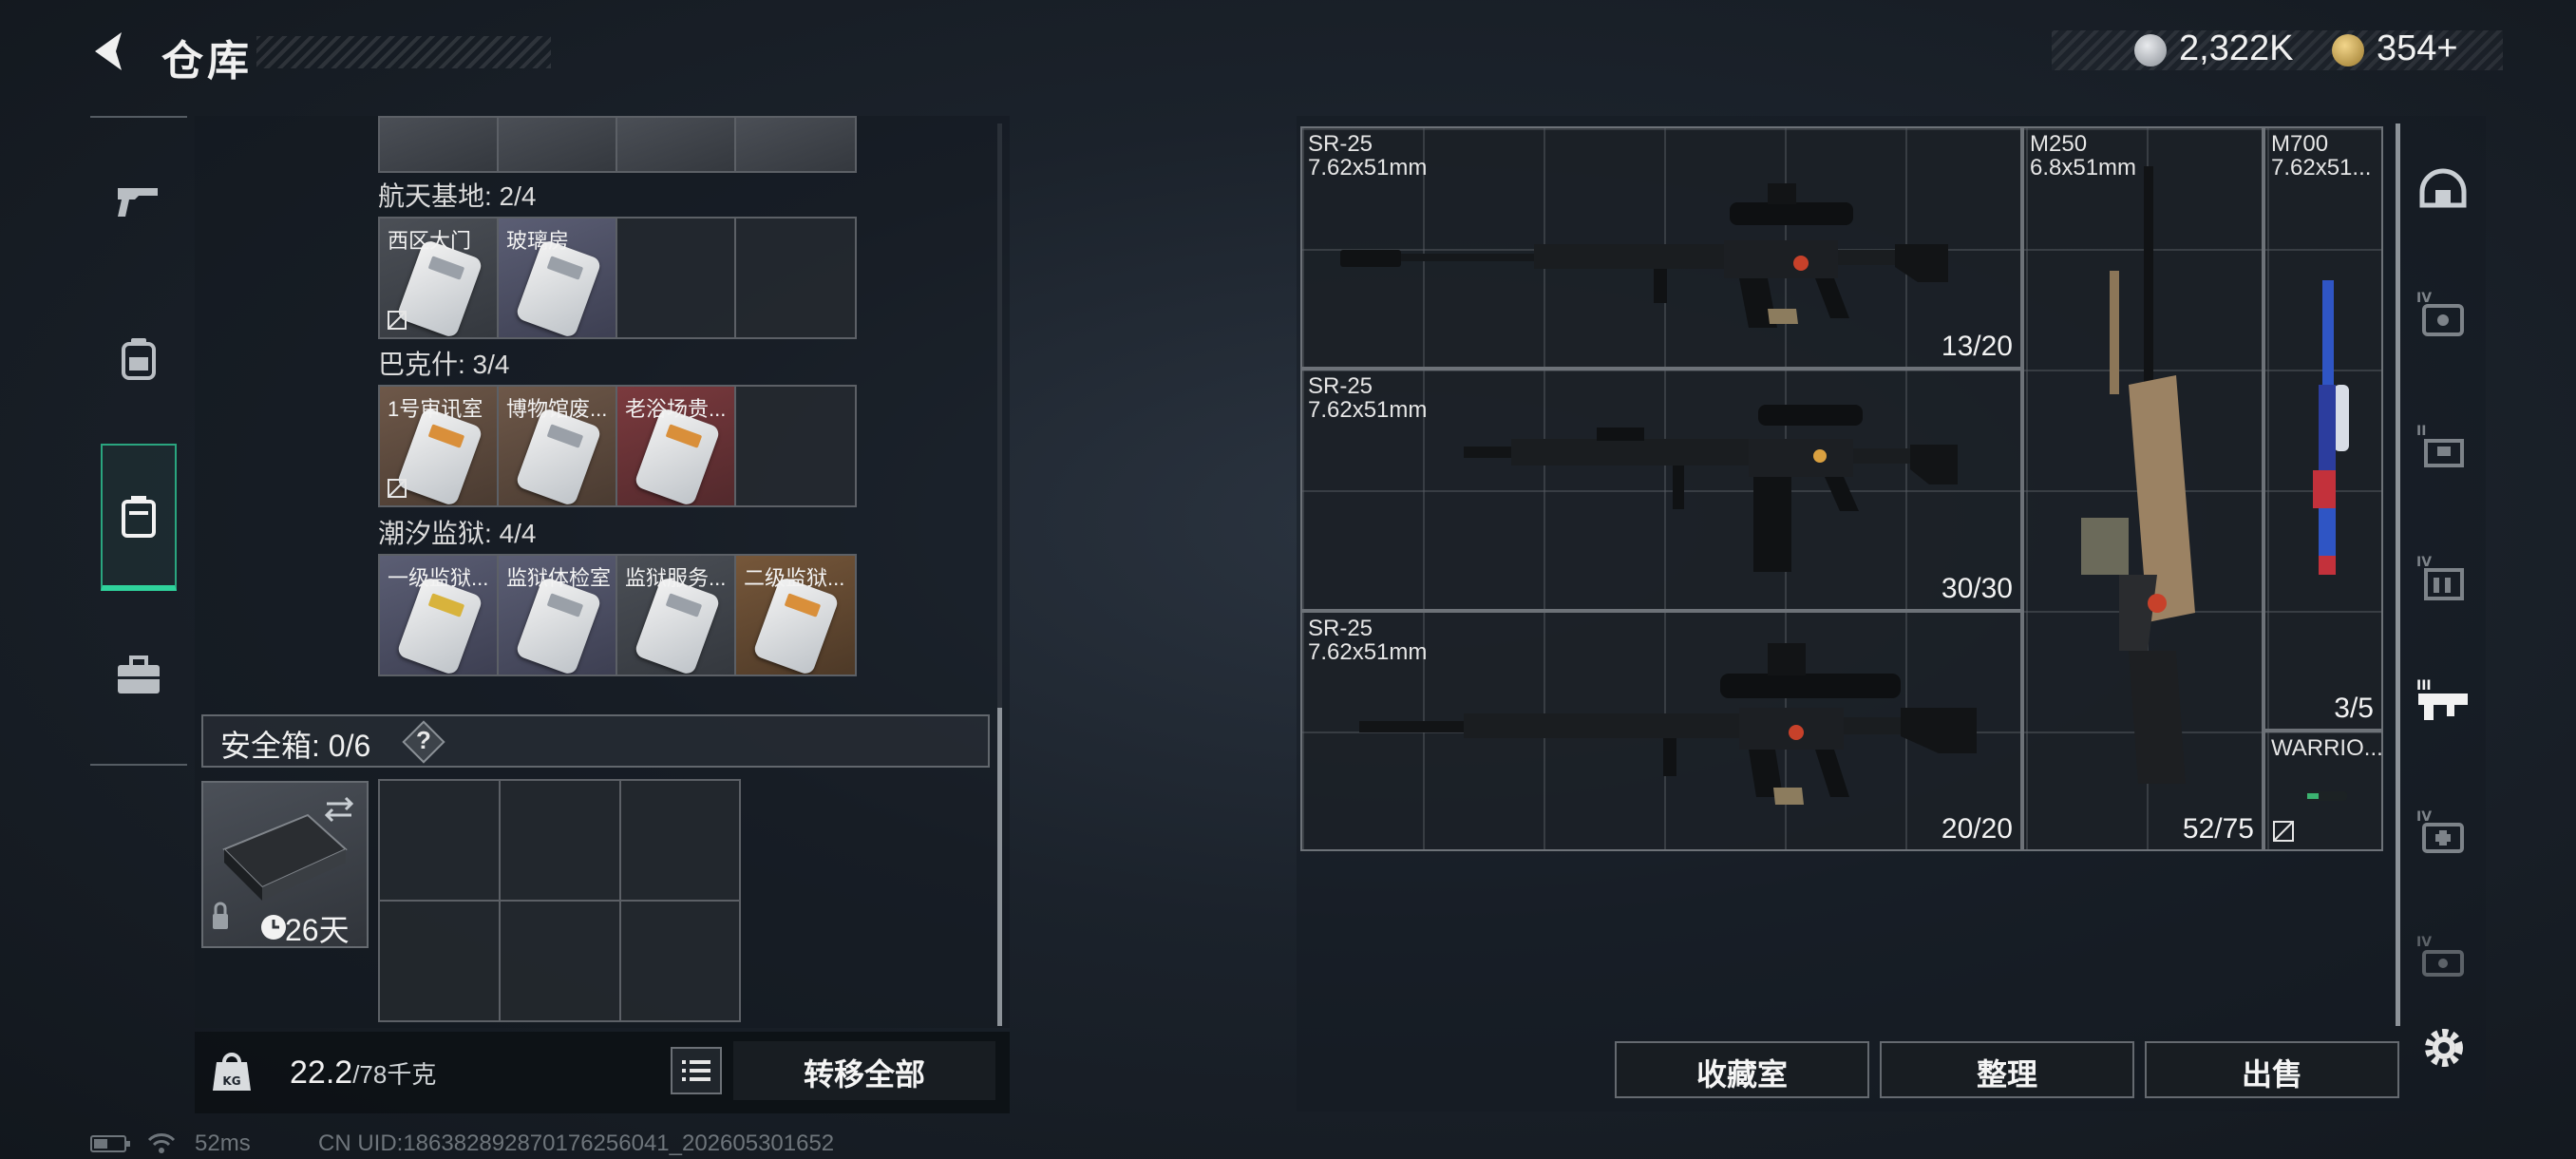  I want to click on svg-text: II, so click(2421, 431).